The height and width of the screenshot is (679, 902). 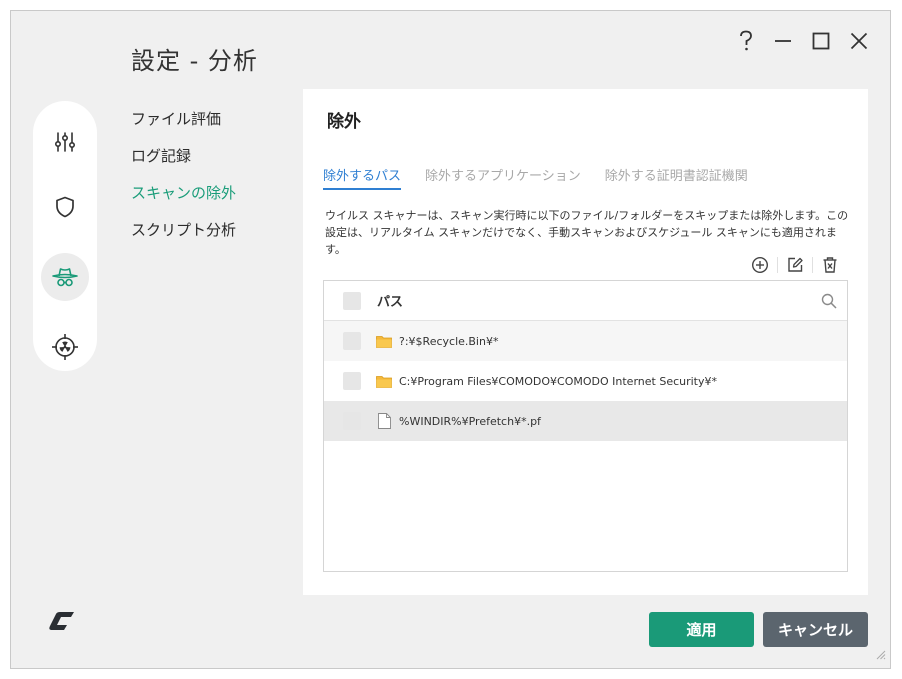 I want to click on edit-icon, so click(x=795, y=264).